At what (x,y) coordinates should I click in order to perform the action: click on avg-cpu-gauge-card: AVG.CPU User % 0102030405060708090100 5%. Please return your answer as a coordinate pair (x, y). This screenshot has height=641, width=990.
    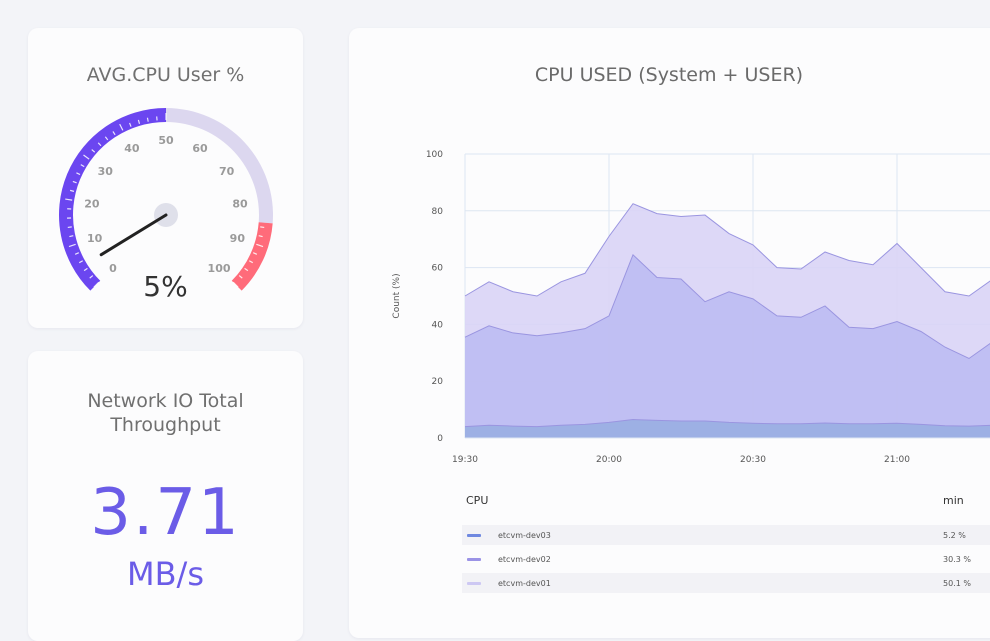
    Looking at the image, I should click on (165, 178).